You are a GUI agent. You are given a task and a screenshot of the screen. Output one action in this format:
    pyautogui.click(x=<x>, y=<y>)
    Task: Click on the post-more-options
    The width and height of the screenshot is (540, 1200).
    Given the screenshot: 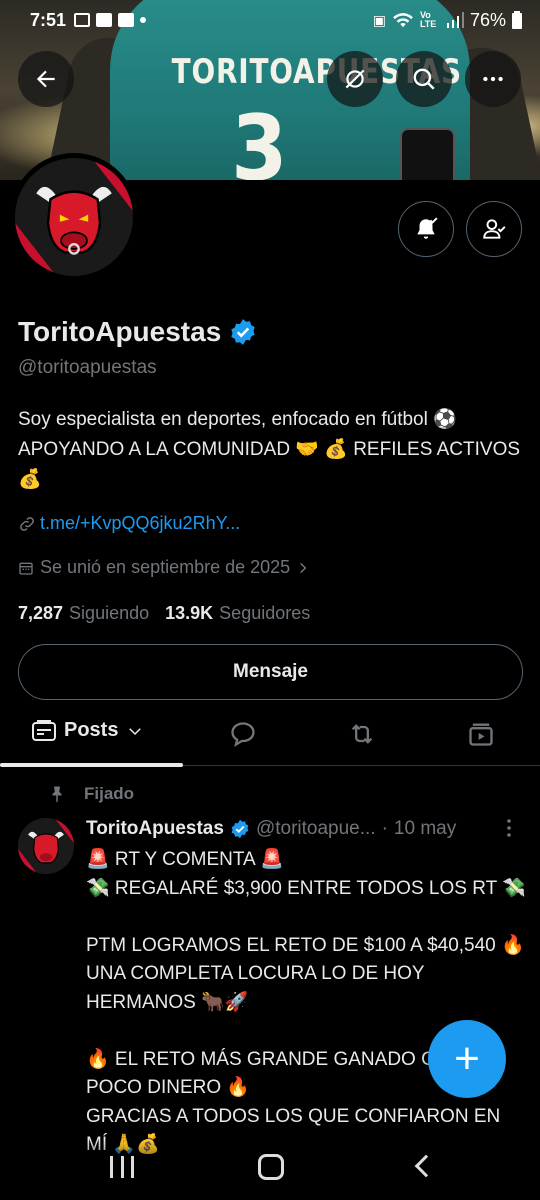 What is the action you would take?
    pyautogui.click(x=509, y=831)
    